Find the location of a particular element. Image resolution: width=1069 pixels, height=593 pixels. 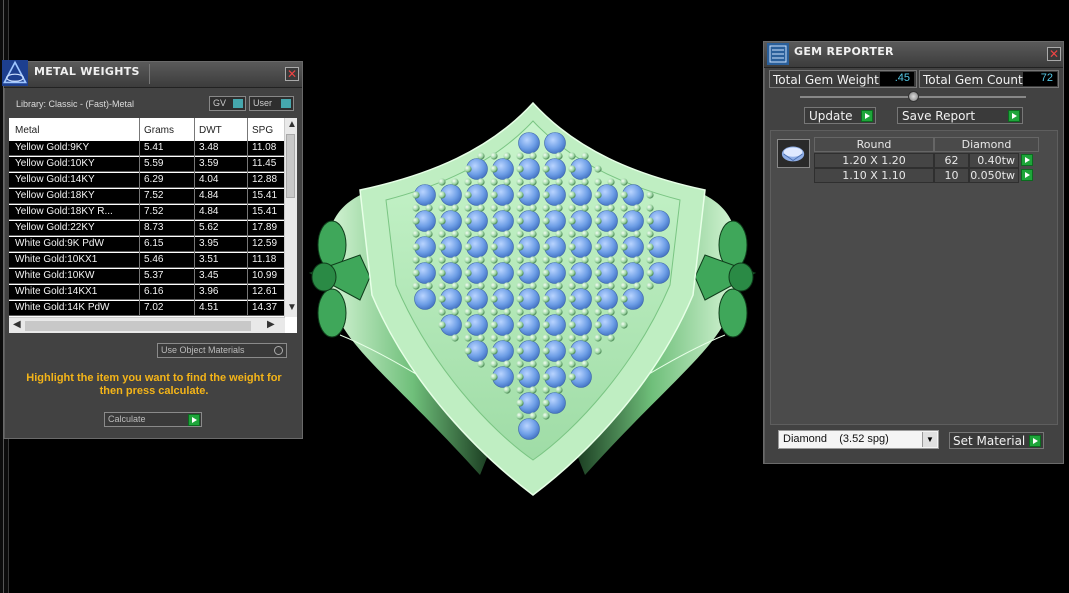

total-gem-weight-label: Total Gem Weight is located at coordinates (826, 80).